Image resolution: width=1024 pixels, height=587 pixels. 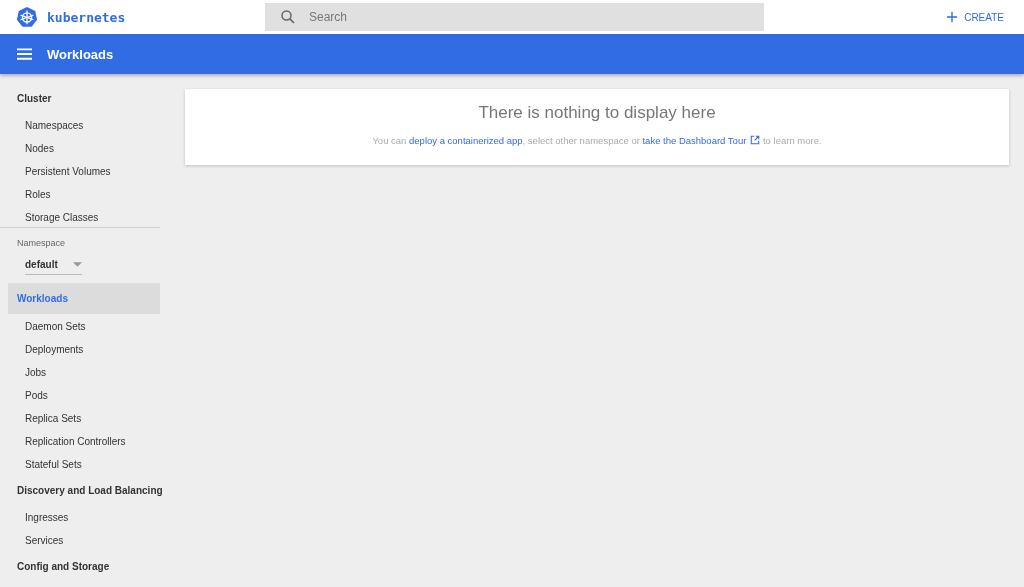 What do you see at coordinates (597, 140) in the screenshot?
I see `empty-state-message: You can deploy a containerized app, select other namespace or take the Dashboard Tour to learn more.` at bounding box center [597, 140].